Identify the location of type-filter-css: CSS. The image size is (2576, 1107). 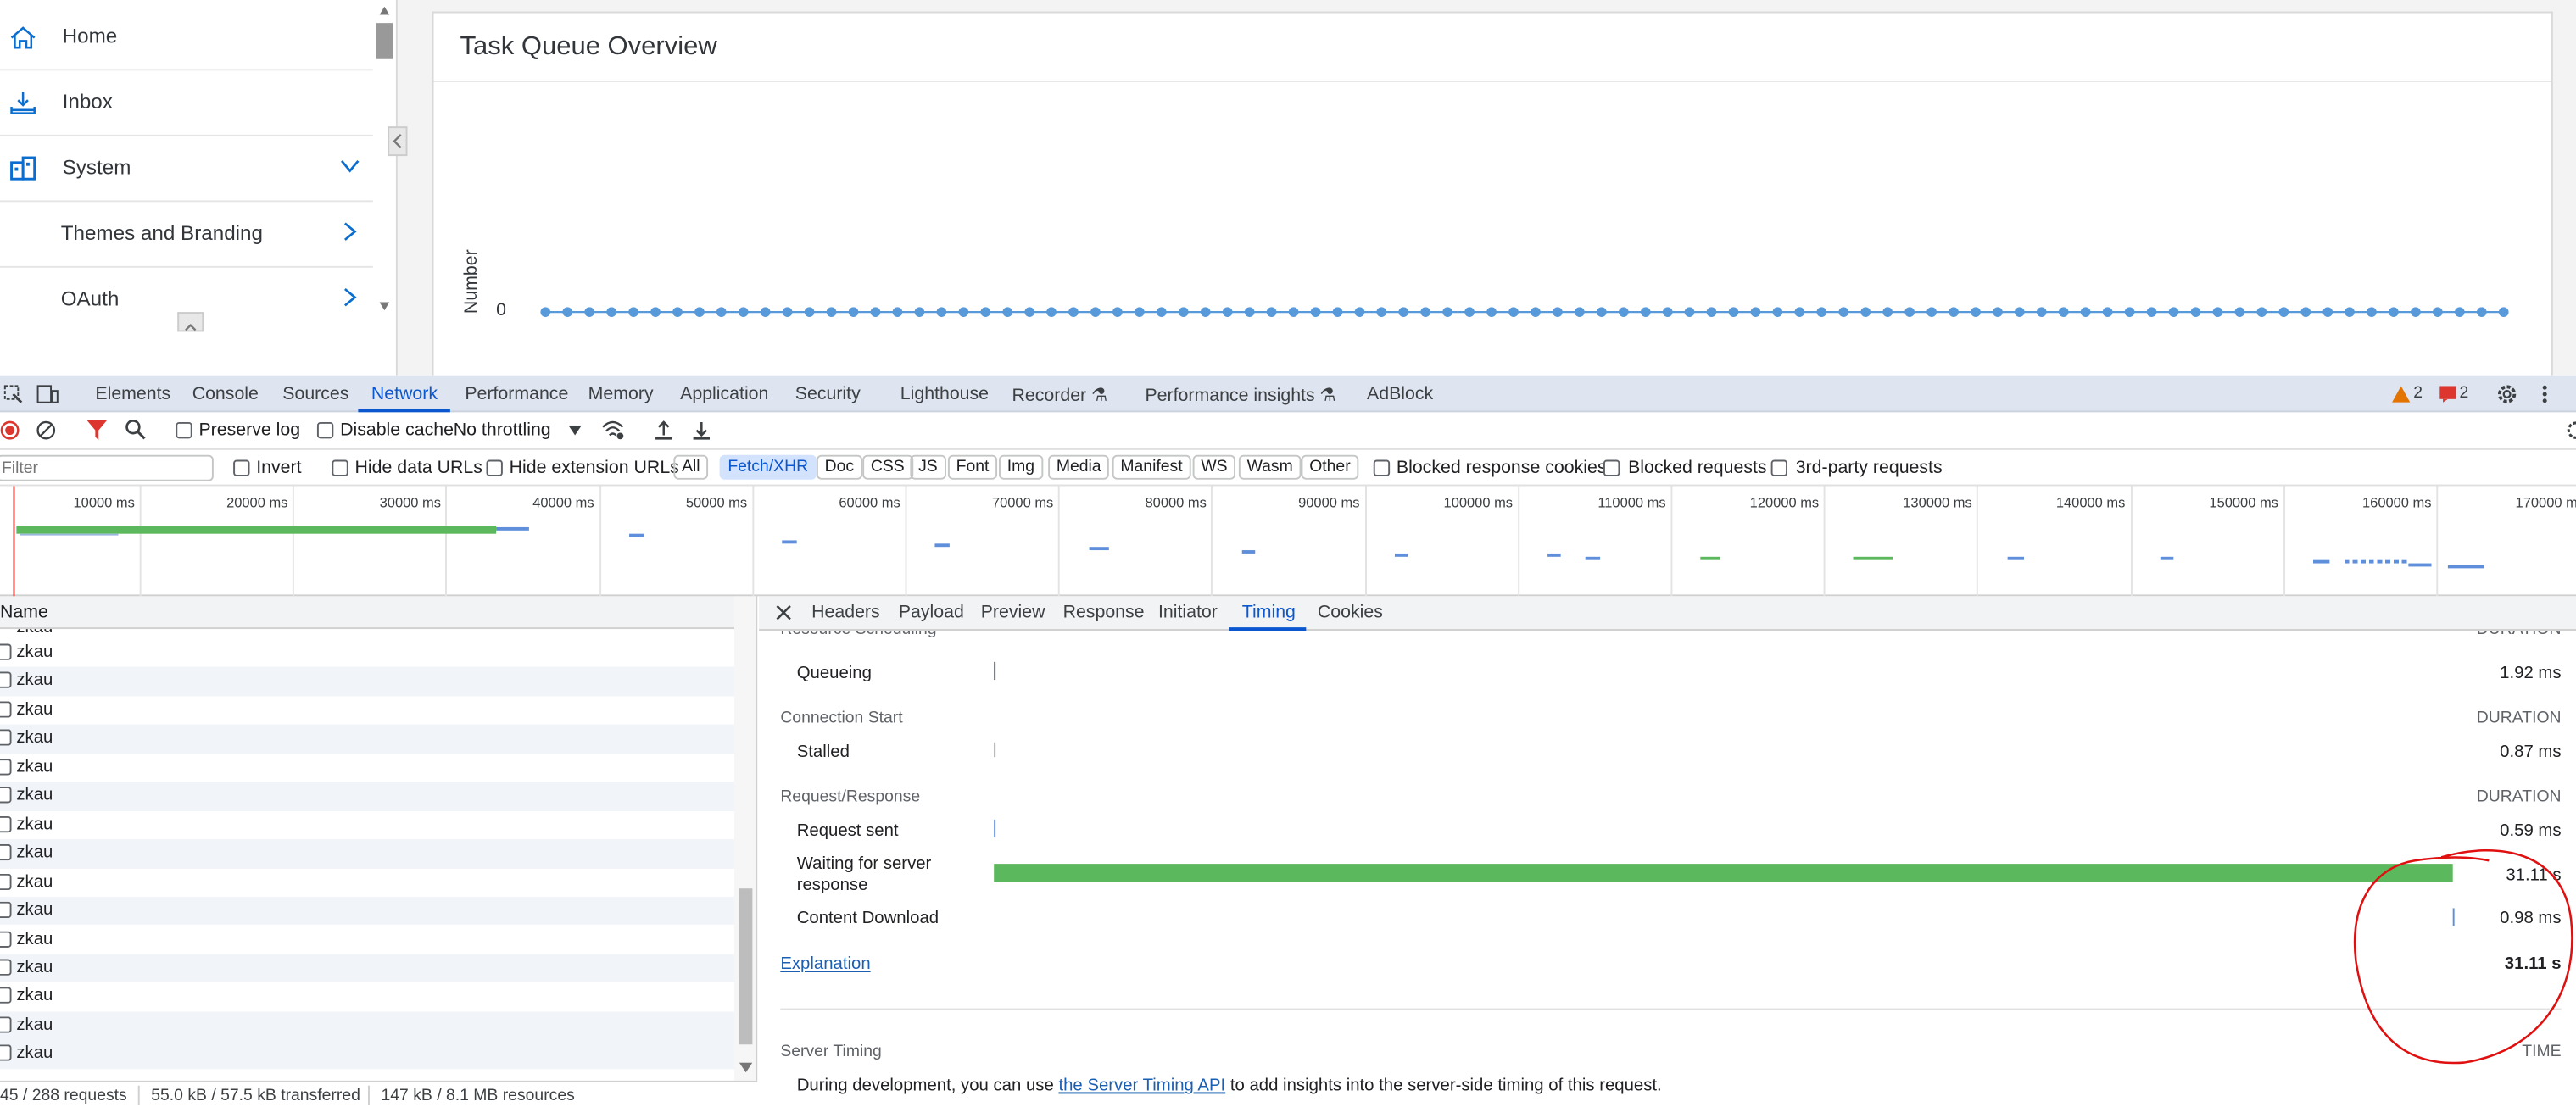
(888, 467).